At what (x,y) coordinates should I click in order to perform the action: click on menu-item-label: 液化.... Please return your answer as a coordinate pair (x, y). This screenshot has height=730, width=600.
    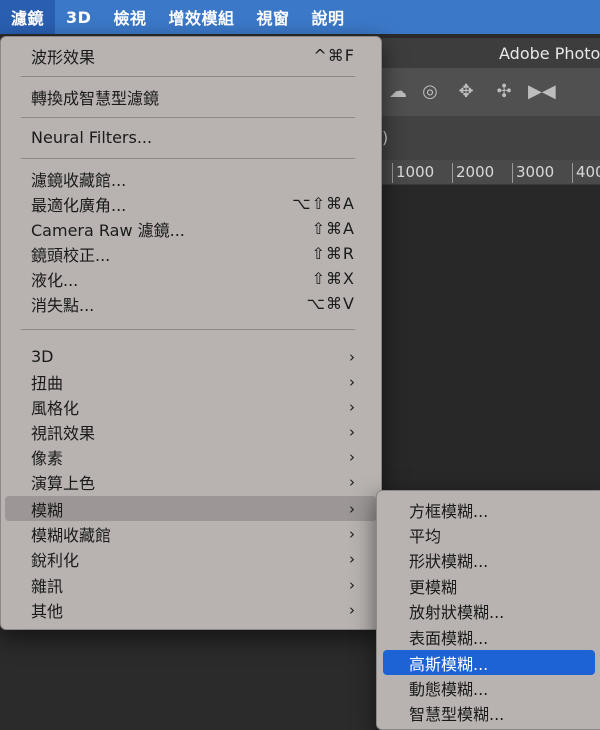
    Looking at the image, I should click on (55, 280).